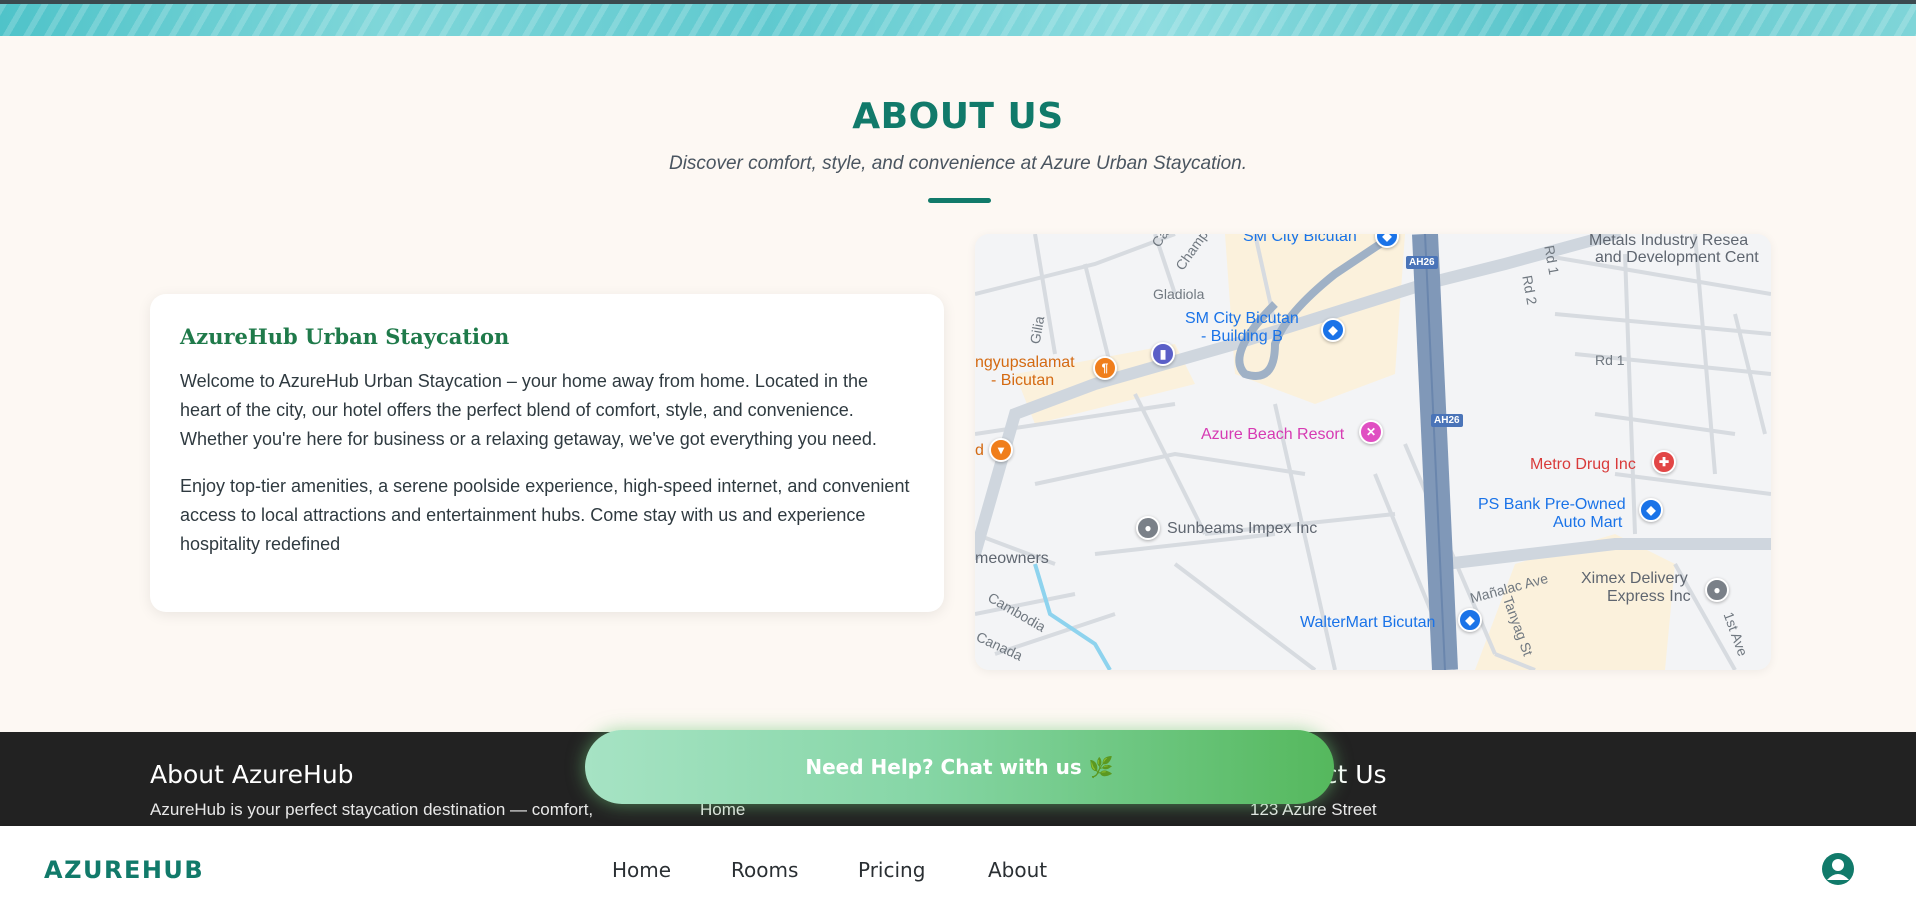 The height and width of the screenshot is (914, 1916). I want to click on map-label-ximex-2: Express Inc, so click(1649, 596).